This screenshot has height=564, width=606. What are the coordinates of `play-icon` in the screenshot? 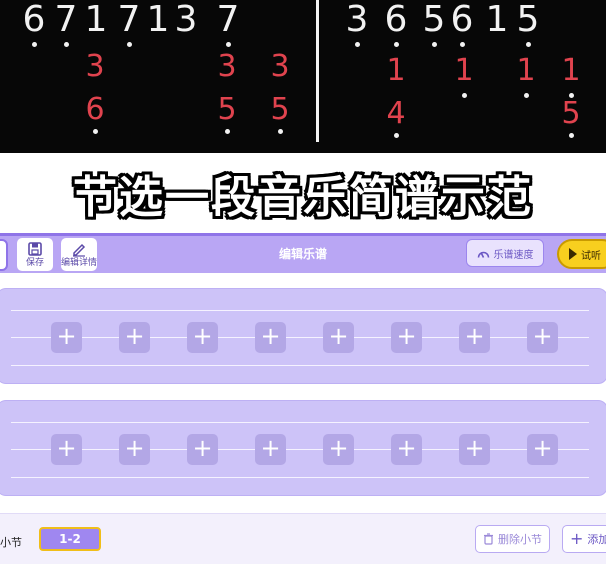 It's located at (573, 254).